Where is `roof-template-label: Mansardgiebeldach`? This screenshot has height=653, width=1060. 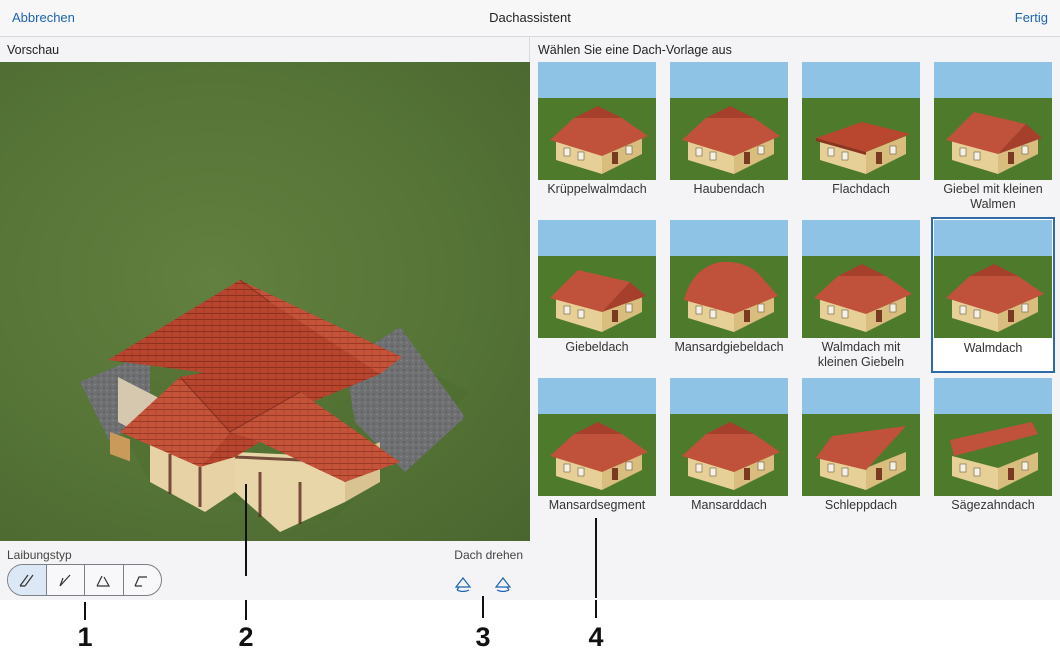
roof-template-label: Mansardgiebeldach is located at coordinates (729, 347).